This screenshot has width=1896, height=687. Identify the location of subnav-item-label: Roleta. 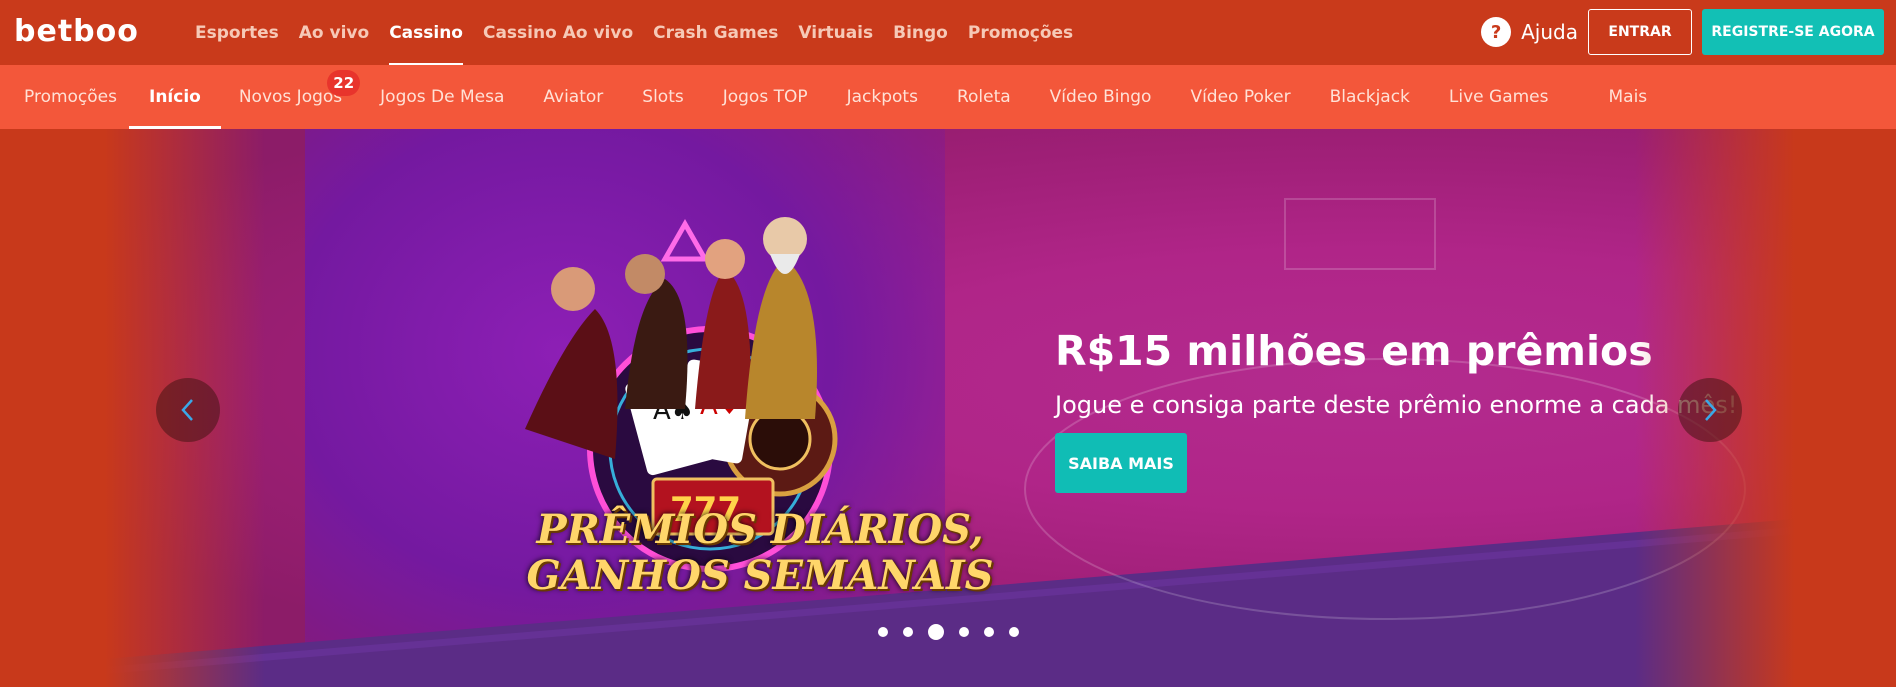
(983, 97).